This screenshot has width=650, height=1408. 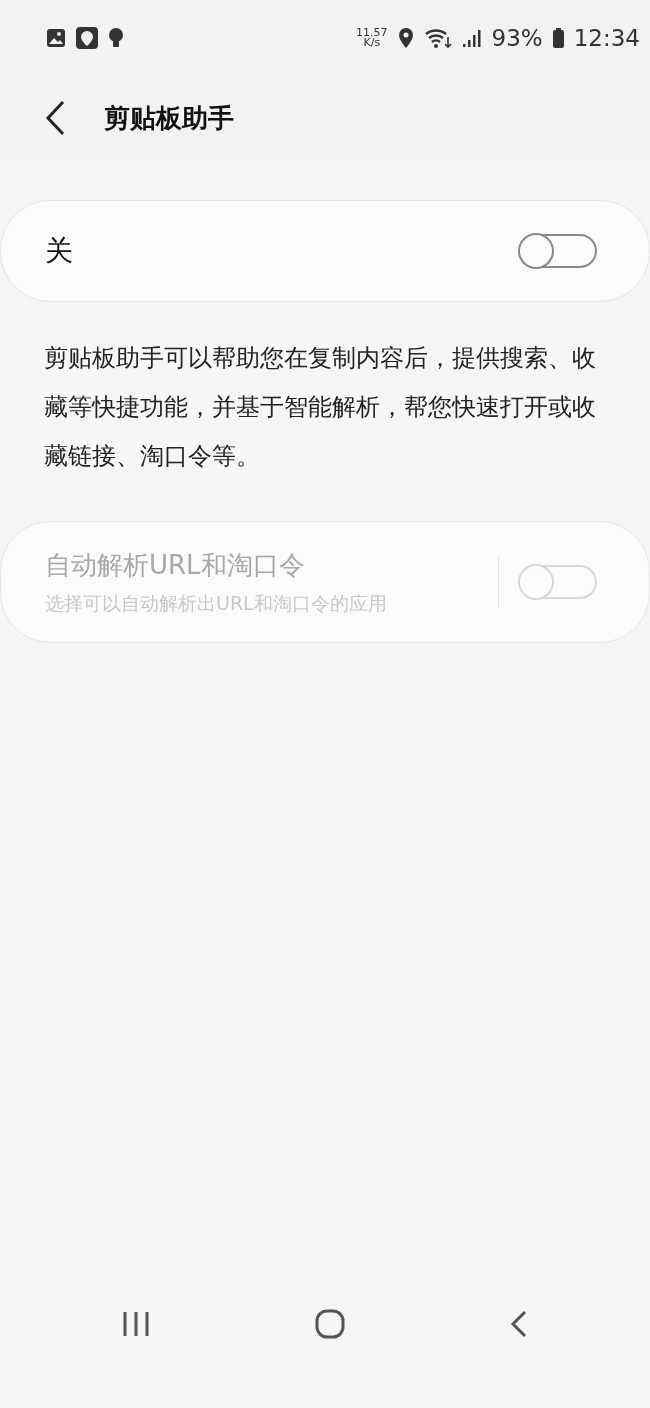 What do you see at coordinates (517, 38) in the screenshot?
I see `battery-percent: 93%` at bounding box center [517, 38].